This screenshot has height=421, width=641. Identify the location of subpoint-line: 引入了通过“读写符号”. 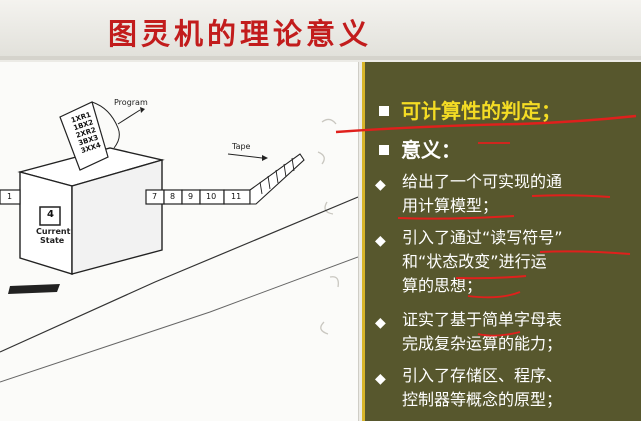
(482, 237).